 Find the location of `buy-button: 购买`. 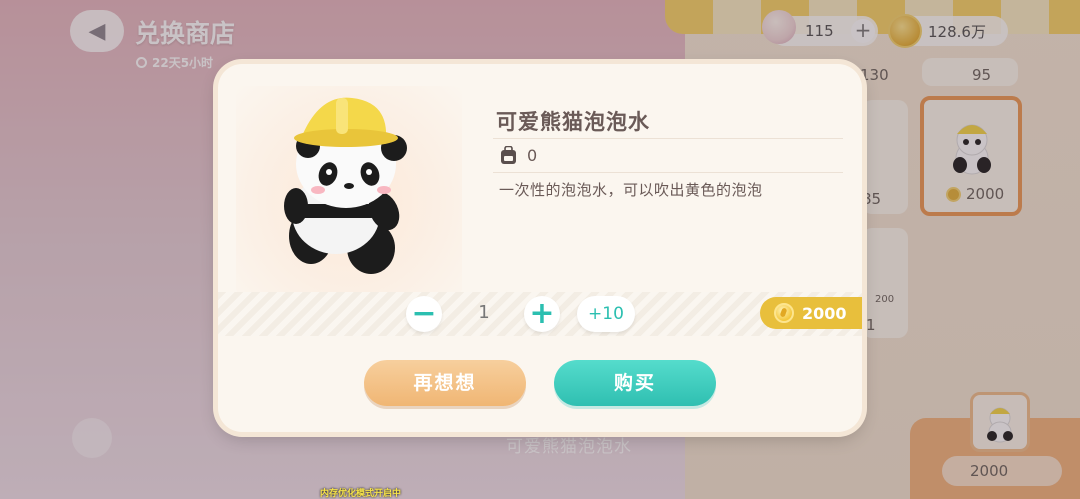

buy-button: 购买 is located at coordinates (635, 383).